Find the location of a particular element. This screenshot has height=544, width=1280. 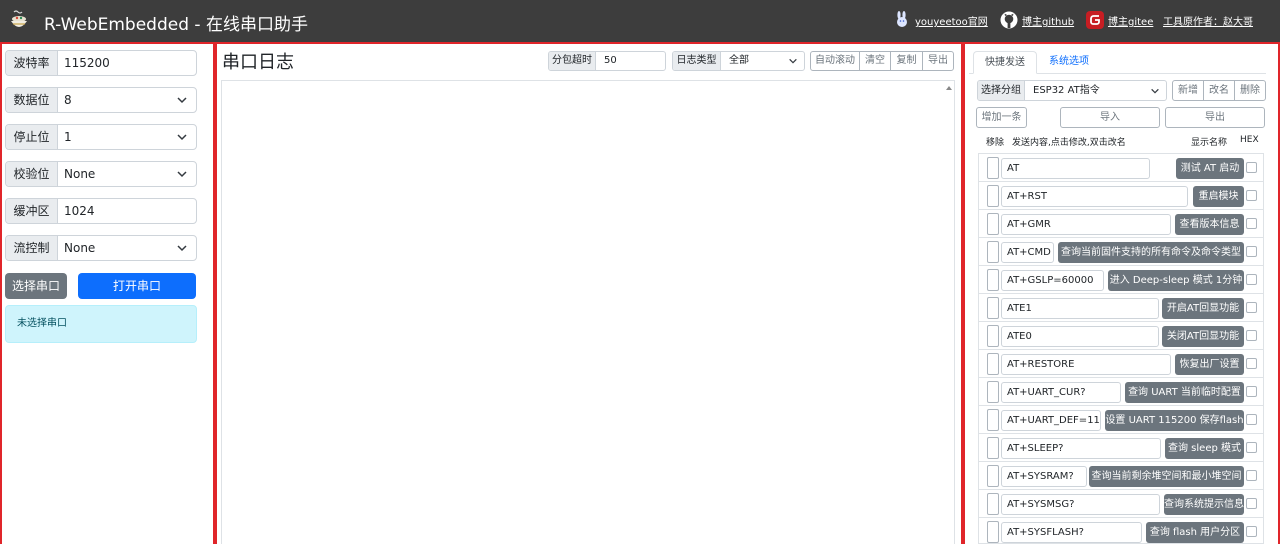

buffer-input: 1024 is located at coordinates (79, 211).